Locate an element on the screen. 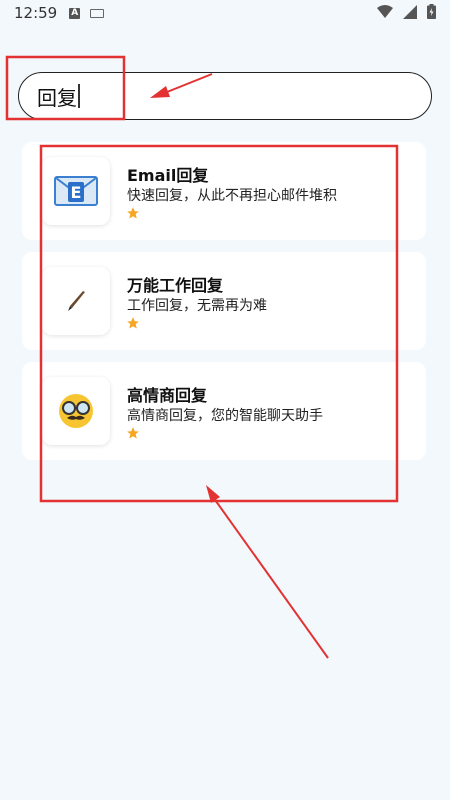  list-item-high-eq-reply: 高情商回复 高情商回复，您的智能聊天助手 is located at coordinates (224, 411).